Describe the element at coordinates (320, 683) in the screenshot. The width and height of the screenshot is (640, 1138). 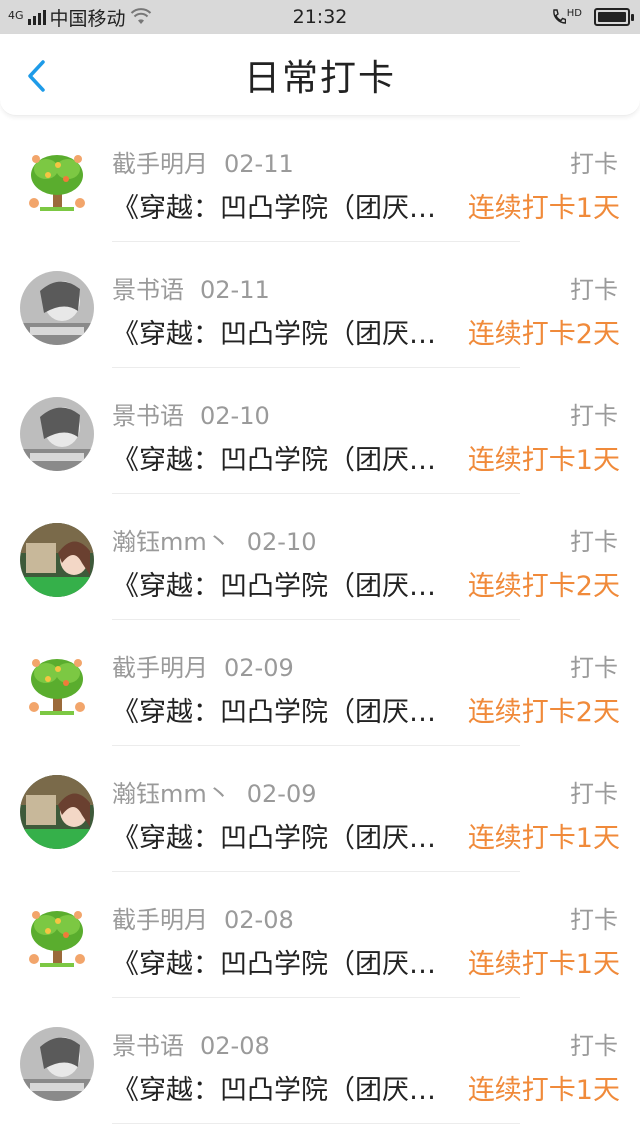
I see `list-item: 截手明月 02-09 打卡《穿越：凹凸学院（团厌… 连续打卡2天` at that location.